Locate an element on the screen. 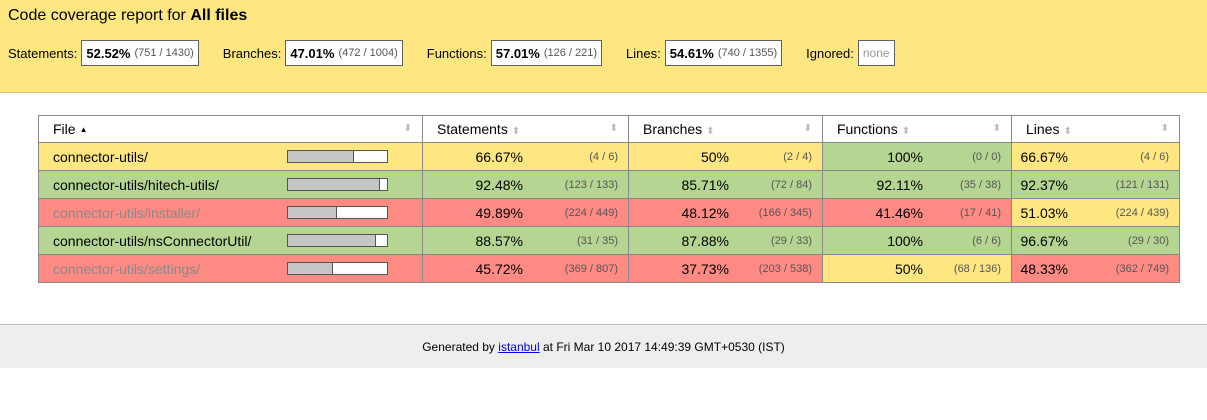 The height and width of the screenshot is (420, 1207). frac: (121 / 131) is located at coordinates (1142, 184).